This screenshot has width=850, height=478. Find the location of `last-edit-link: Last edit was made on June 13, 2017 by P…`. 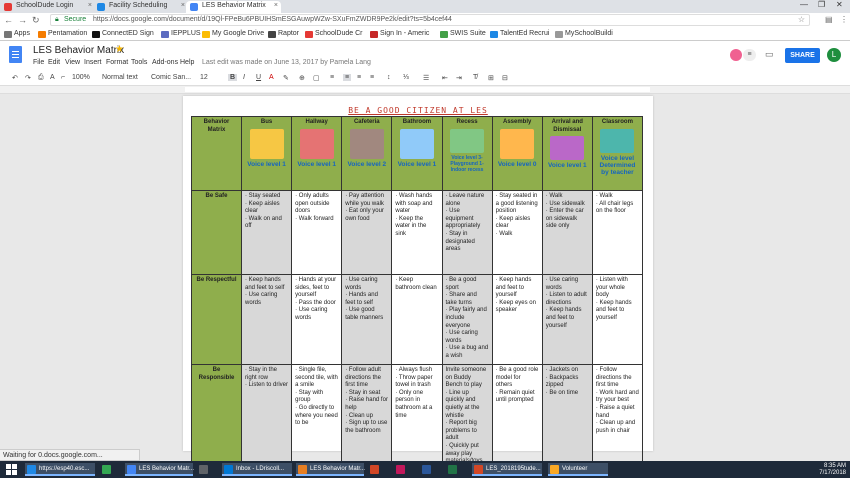

last-edit-link: Last edit was made on June 13, 2017 by P… is located at coordinates (286, 62).